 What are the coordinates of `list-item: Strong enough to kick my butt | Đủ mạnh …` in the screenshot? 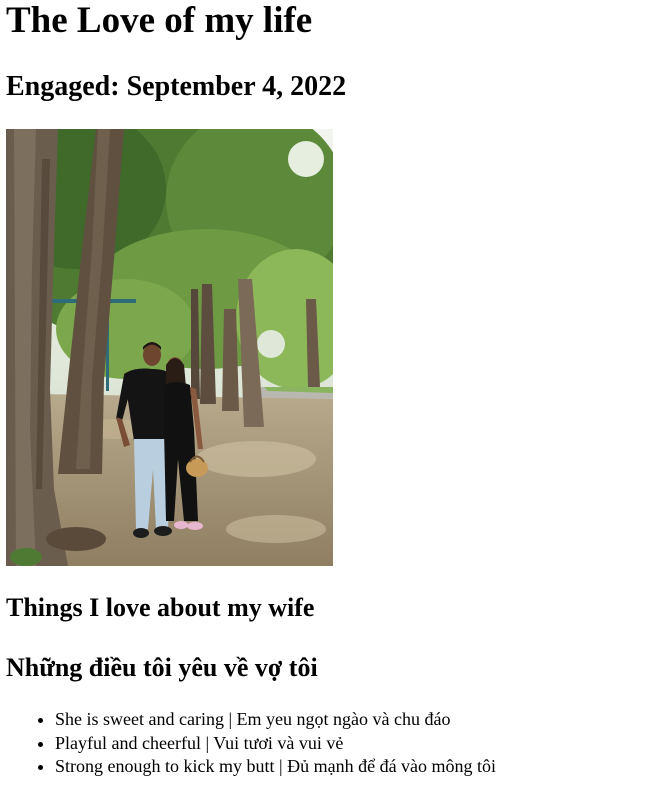 It's located at (275, 767).